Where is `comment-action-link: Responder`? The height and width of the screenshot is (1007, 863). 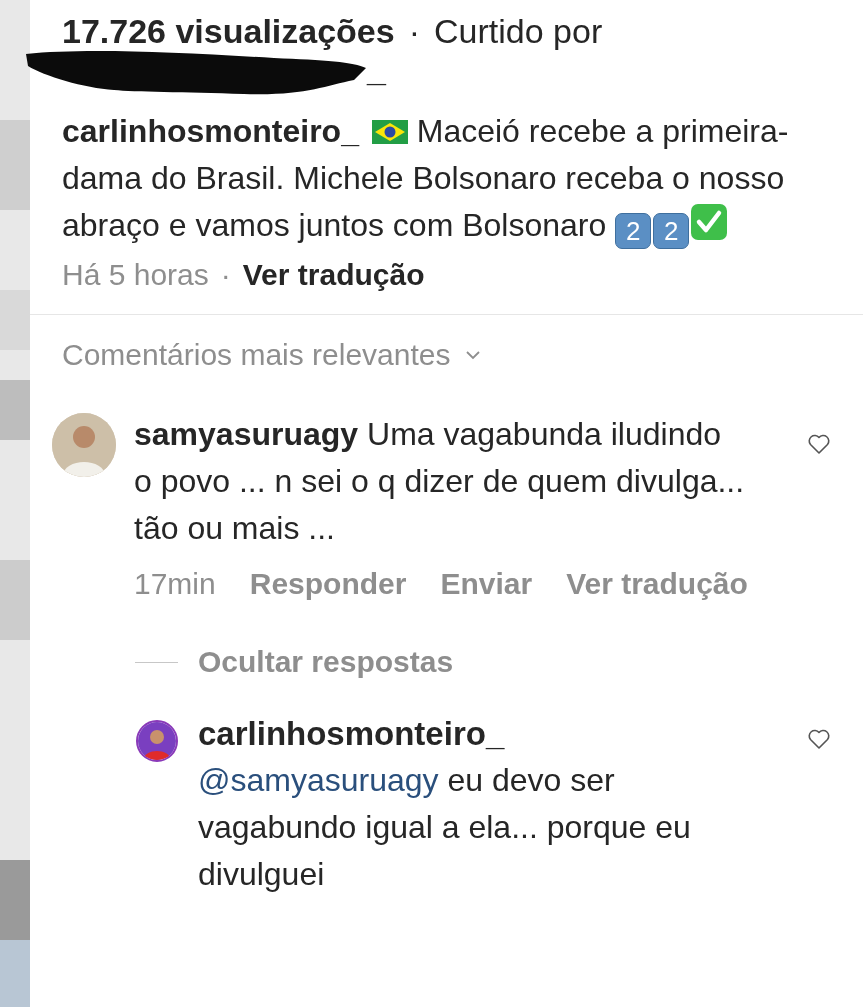
comment-action-link: Responder is located at coordinates (328, 584).